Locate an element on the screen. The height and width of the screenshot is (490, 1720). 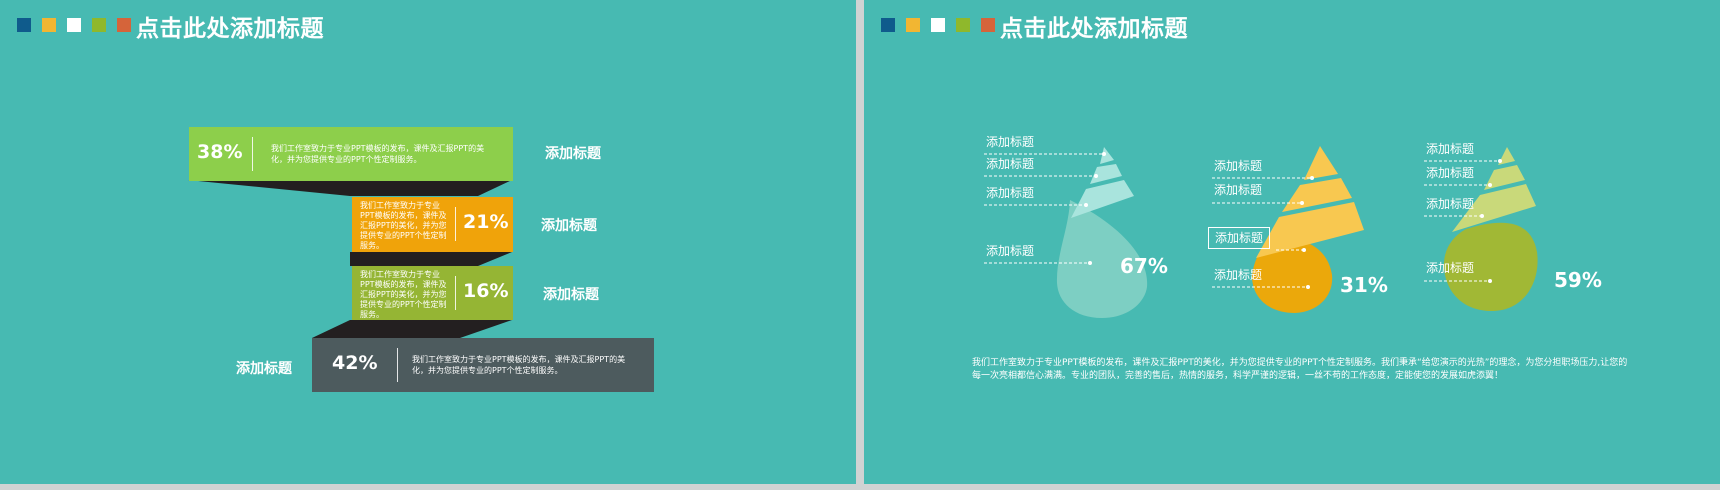
band-percentage: 38% is located at coordinates (220, 152).